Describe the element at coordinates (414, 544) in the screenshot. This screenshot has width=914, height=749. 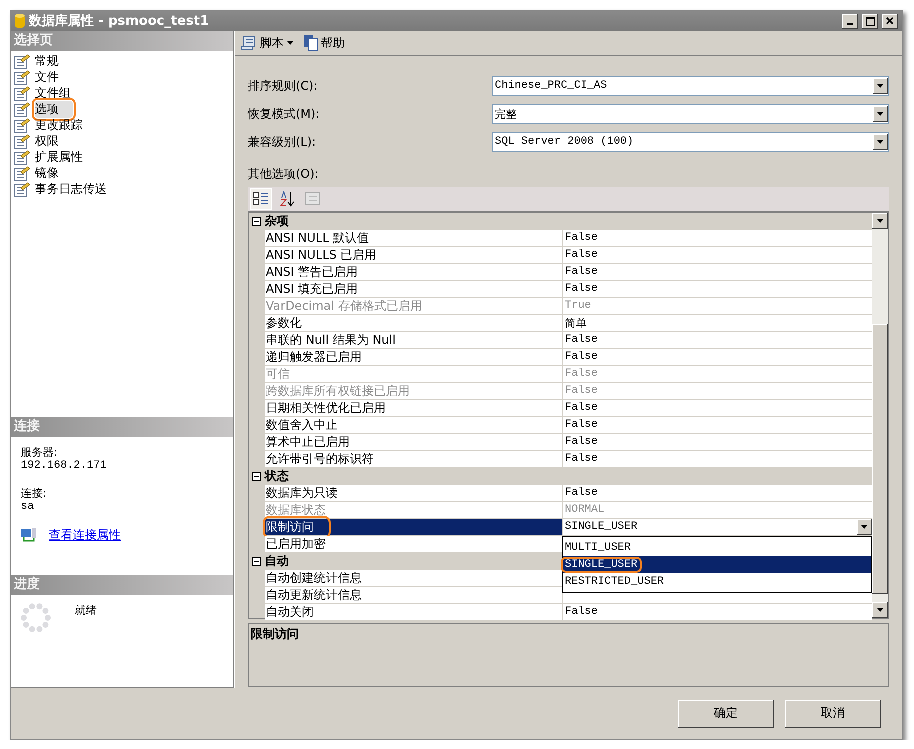
I see `property-name-cell: 已启用加密` at that location.